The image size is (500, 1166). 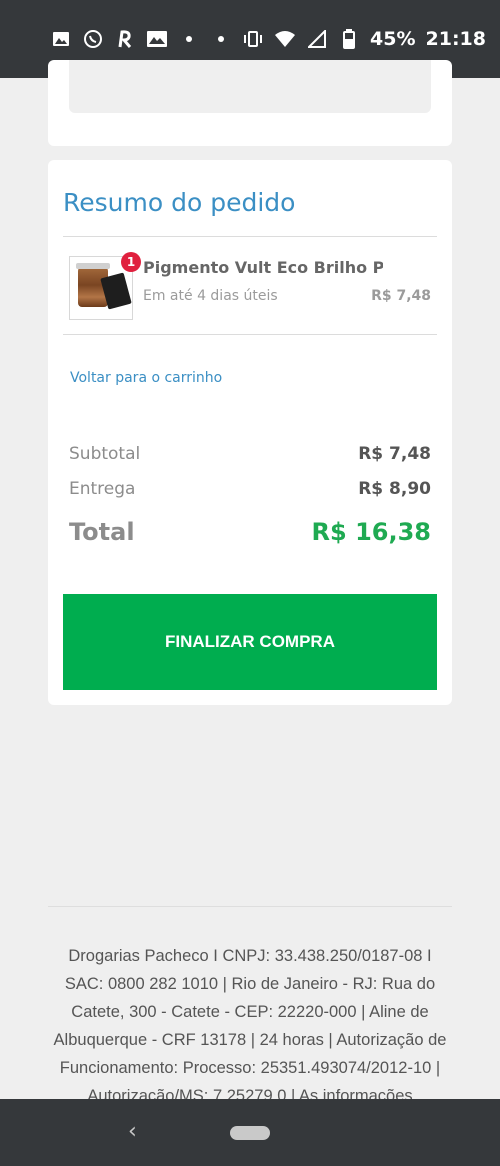 What do you see at coordinates (131, 262) in the screenshot?
I see `quantity-badge: 1` at bounding box center [131, 262].